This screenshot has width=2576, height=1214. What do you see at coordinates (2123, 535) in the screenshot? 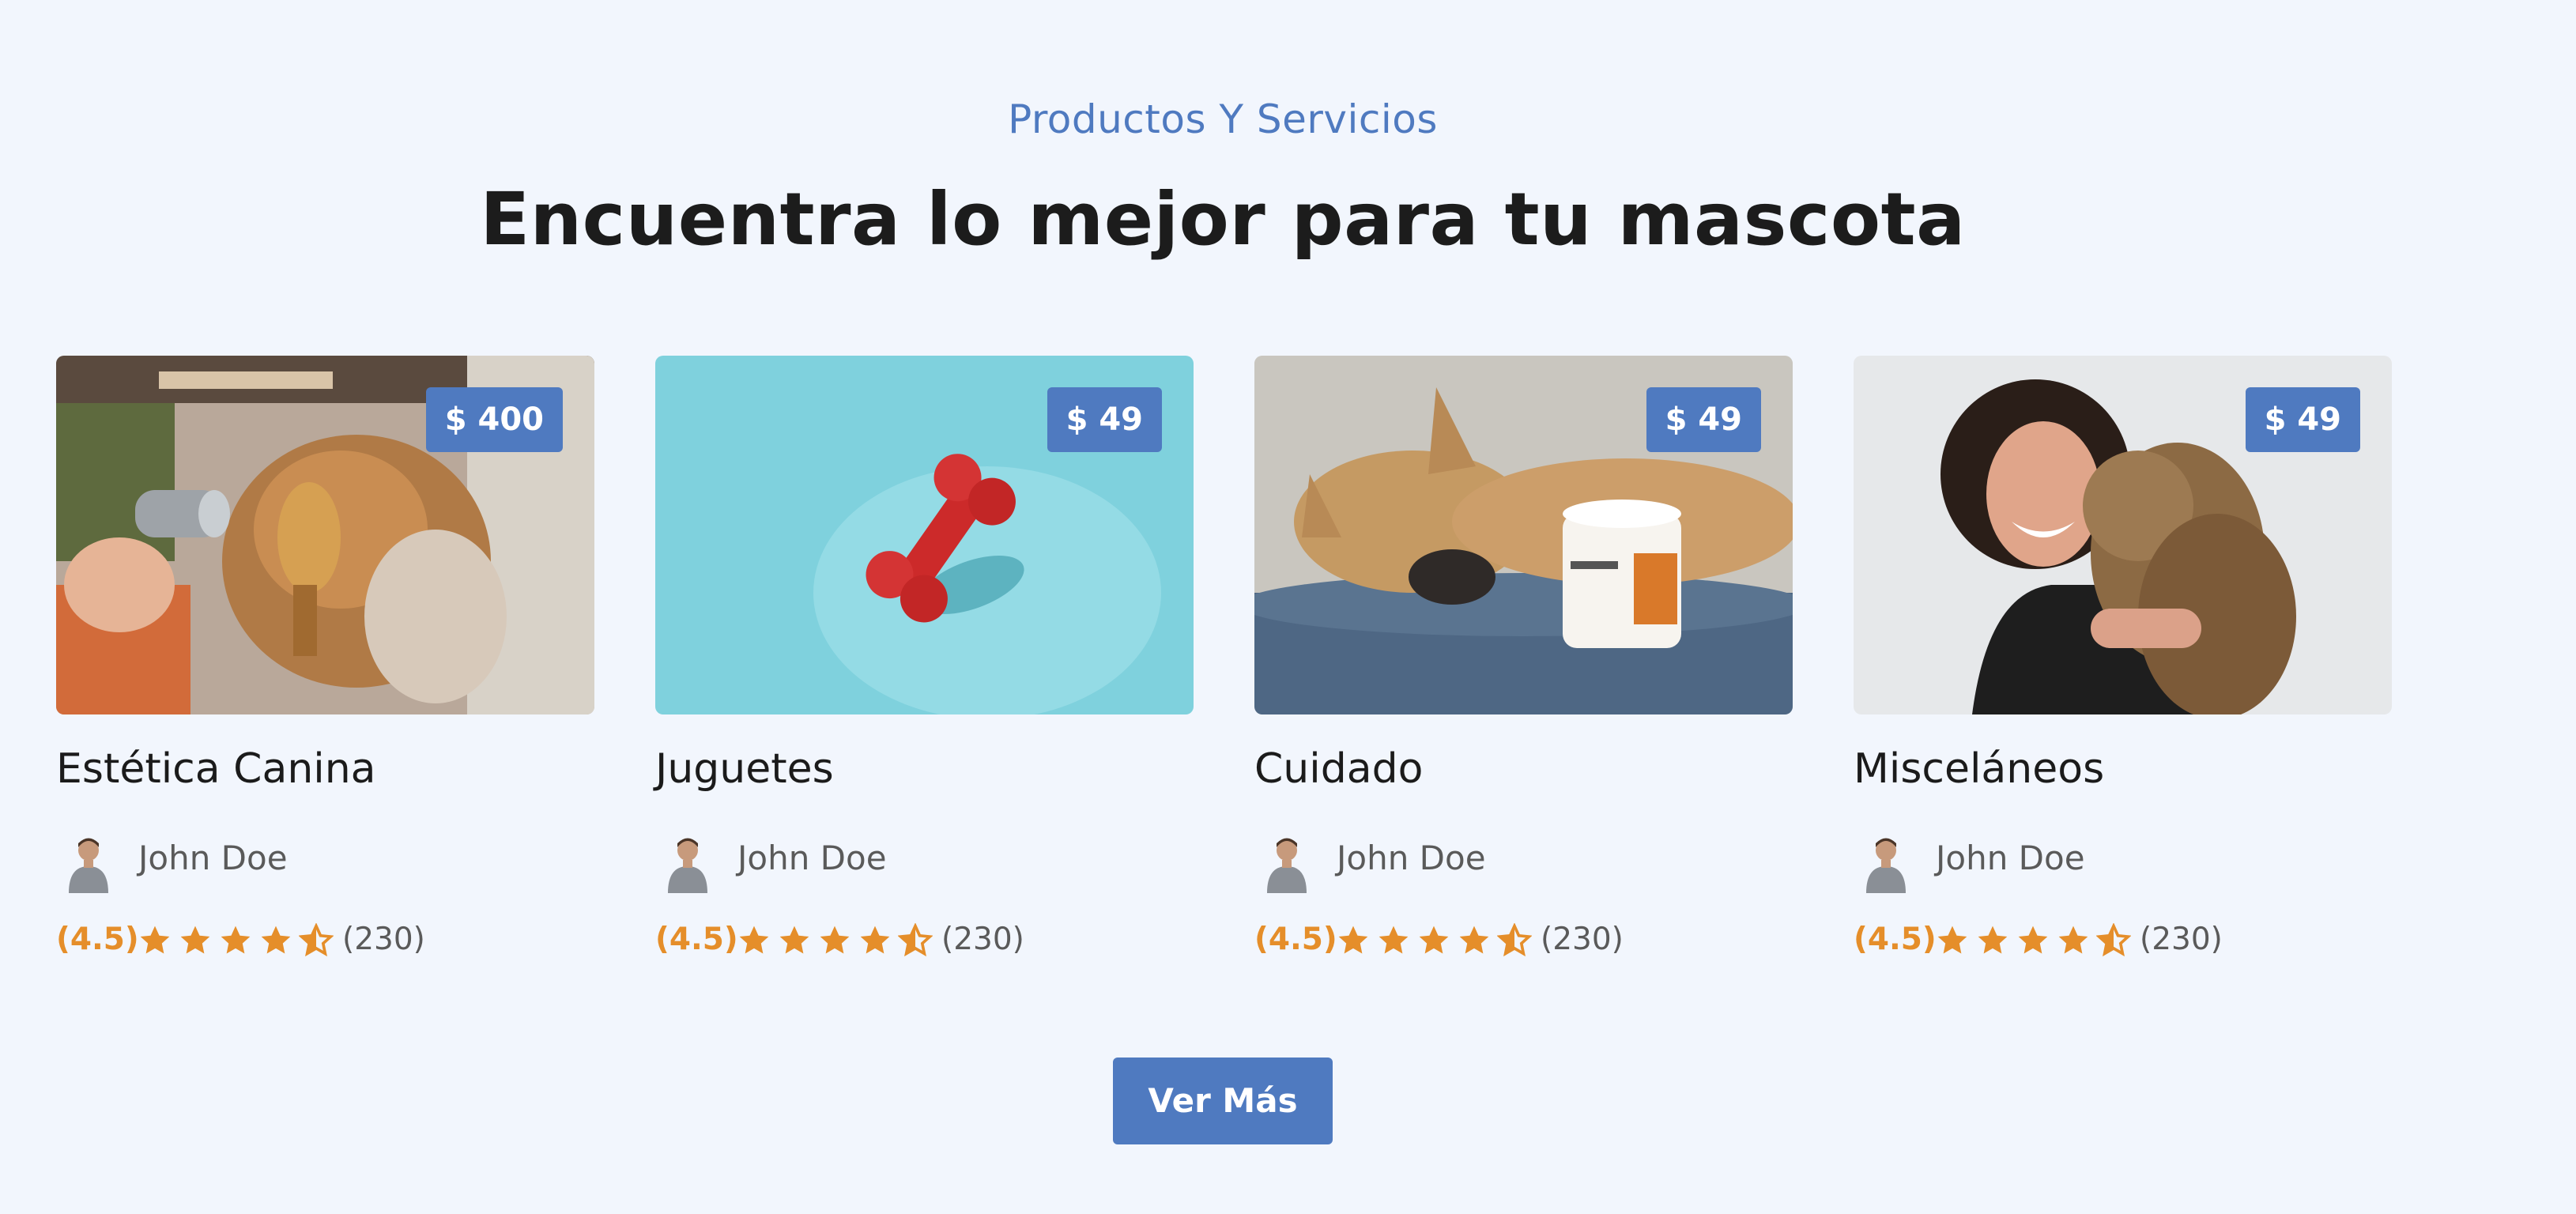
I see `product-image-misc: $ 49` at bounding box center [2123, 535].